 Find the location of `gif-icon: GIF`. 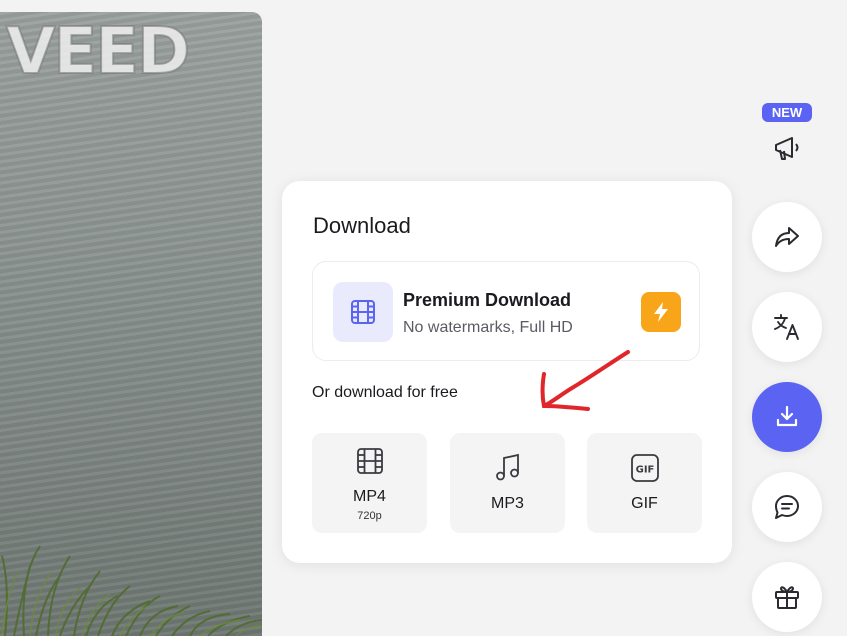

gif-icon: GIF is located at coordinates (644, 468).